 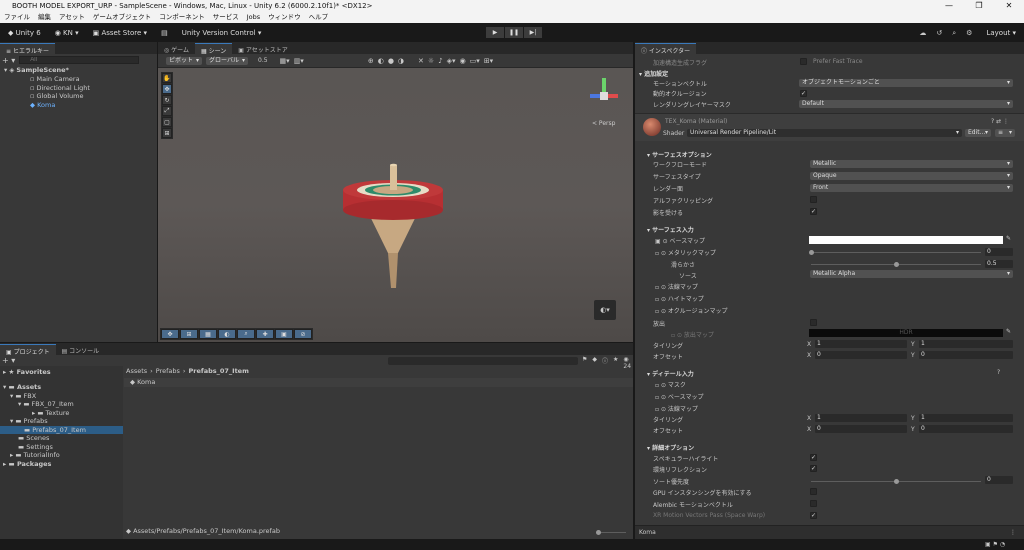 What do you see at coordinates (303, 334) in the screenshot?
I see `overlay-tool-8-icon: ⊘` at bounding box center [303, 334].